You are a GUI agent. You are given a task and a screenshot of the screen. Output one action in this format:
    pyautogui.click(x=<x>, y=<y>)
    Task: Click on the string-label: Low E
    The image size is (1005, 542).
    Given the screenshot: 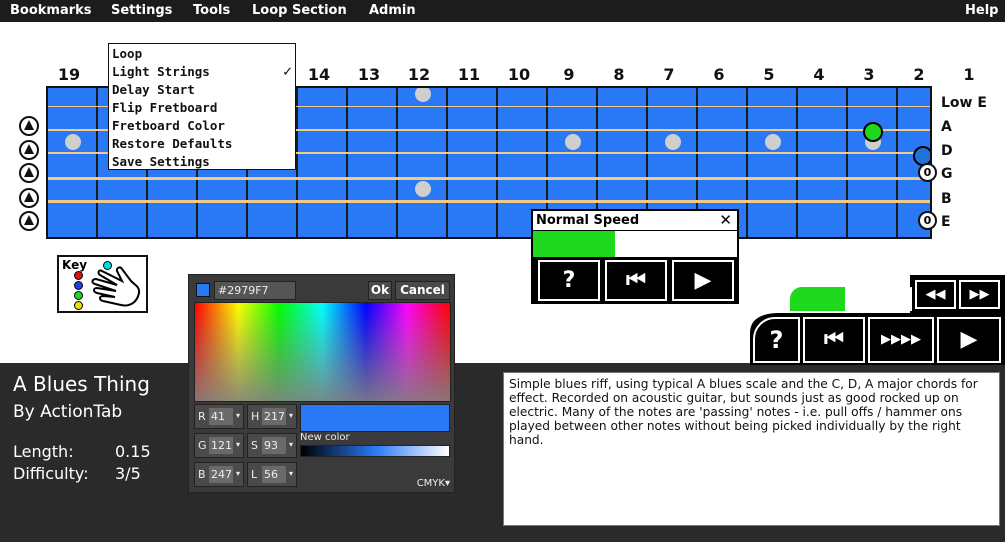 What is the action you would take?
    pyautogui.click(x=964, y=103)
    